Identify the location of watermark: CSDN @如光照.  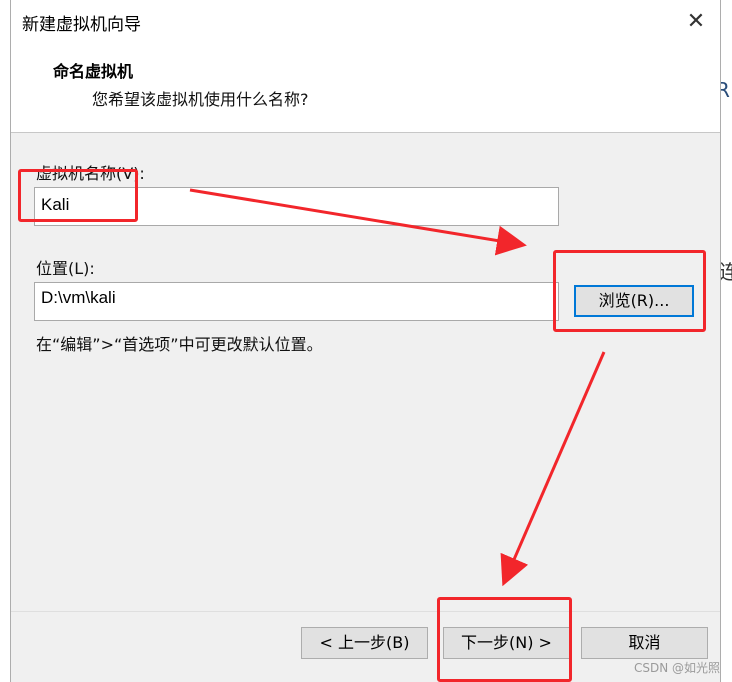
(676, 668).